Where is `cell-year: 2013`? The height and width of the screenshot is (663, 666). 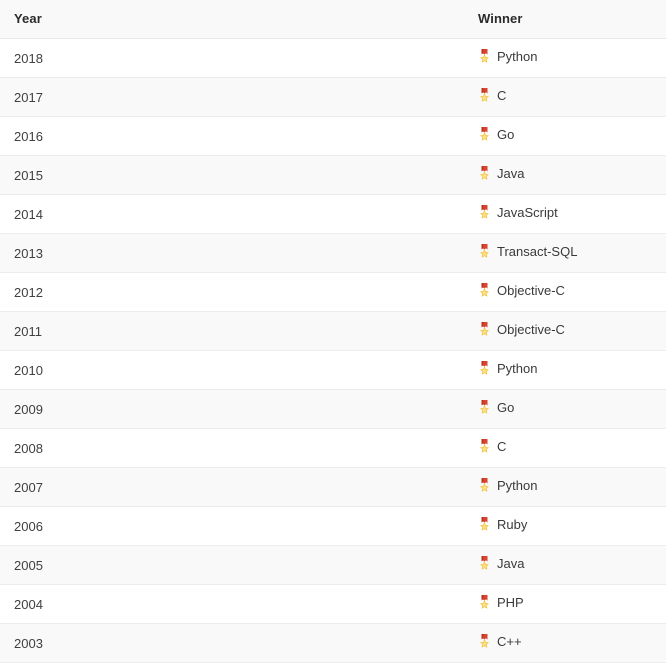
cell-year: 2013 is located at coordinates (233, 253).